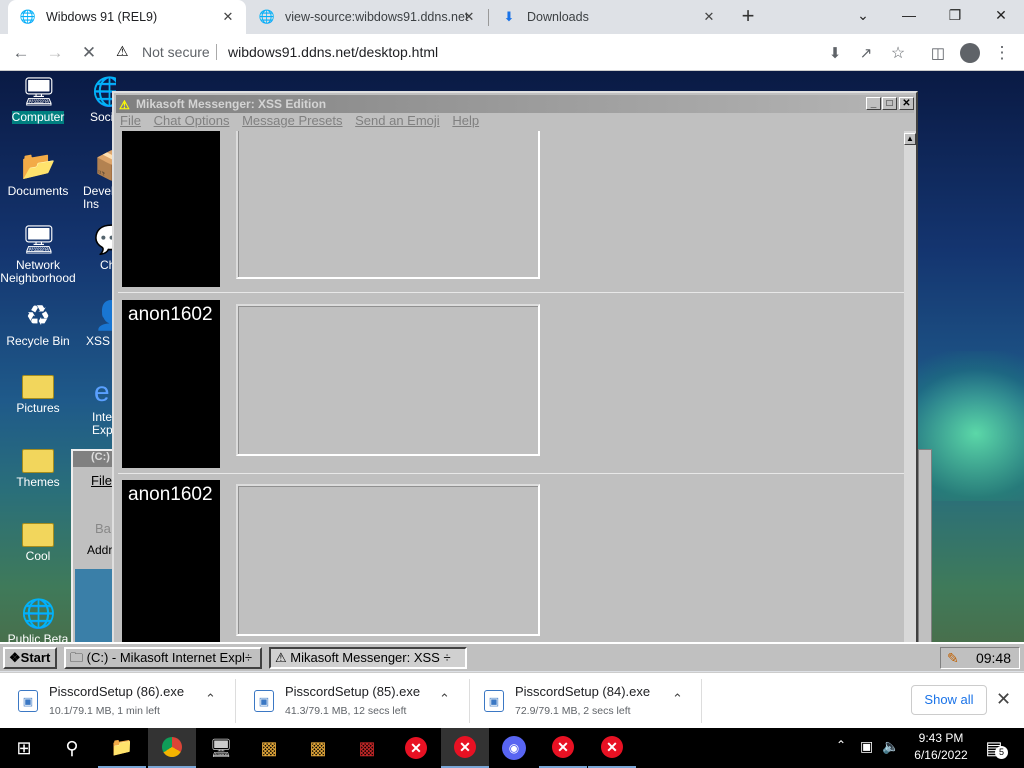 This screenshot has height=768, width=1024. I want to click on messenger-title-bar: ⚠ Mikasoft Messenger: XSS Edition _ □ ✕, so click(515, 104).